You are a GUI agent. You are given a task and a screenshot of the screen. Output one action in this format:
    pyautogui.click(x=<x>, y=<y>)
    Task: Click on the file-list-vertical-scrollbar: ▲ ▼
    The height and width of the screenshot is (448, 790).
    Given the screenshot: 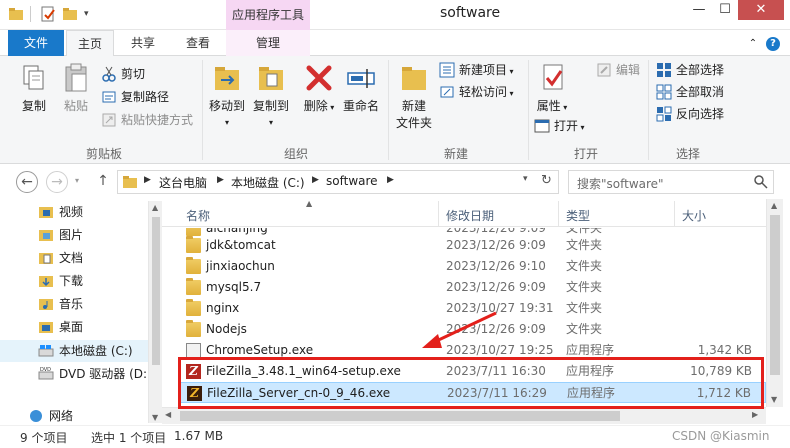 What is the action you would take?
    pyautogui.click(x=774, y=303)
    